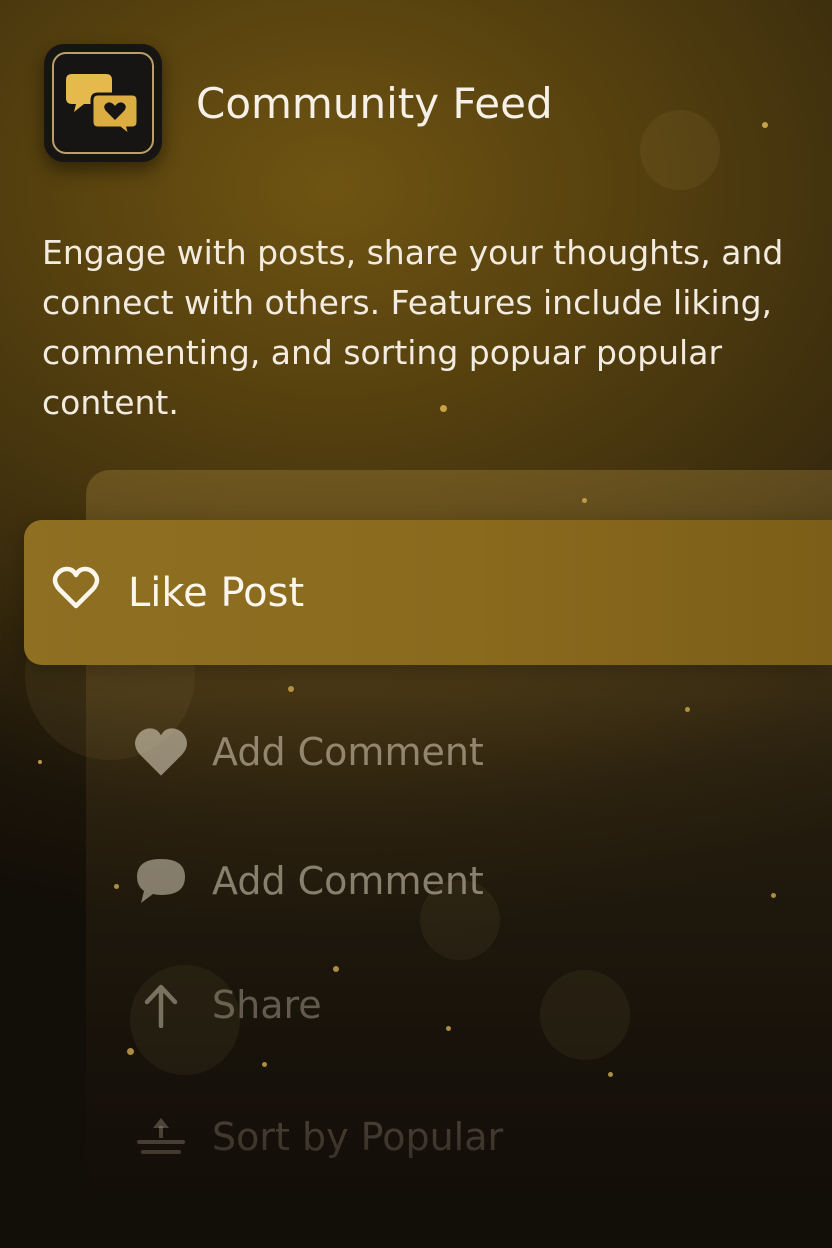 The height and width of the screenshot is (1248, 832). I want to click on sort-by-popular-button: Sort by Popular, so click(317, 1137).